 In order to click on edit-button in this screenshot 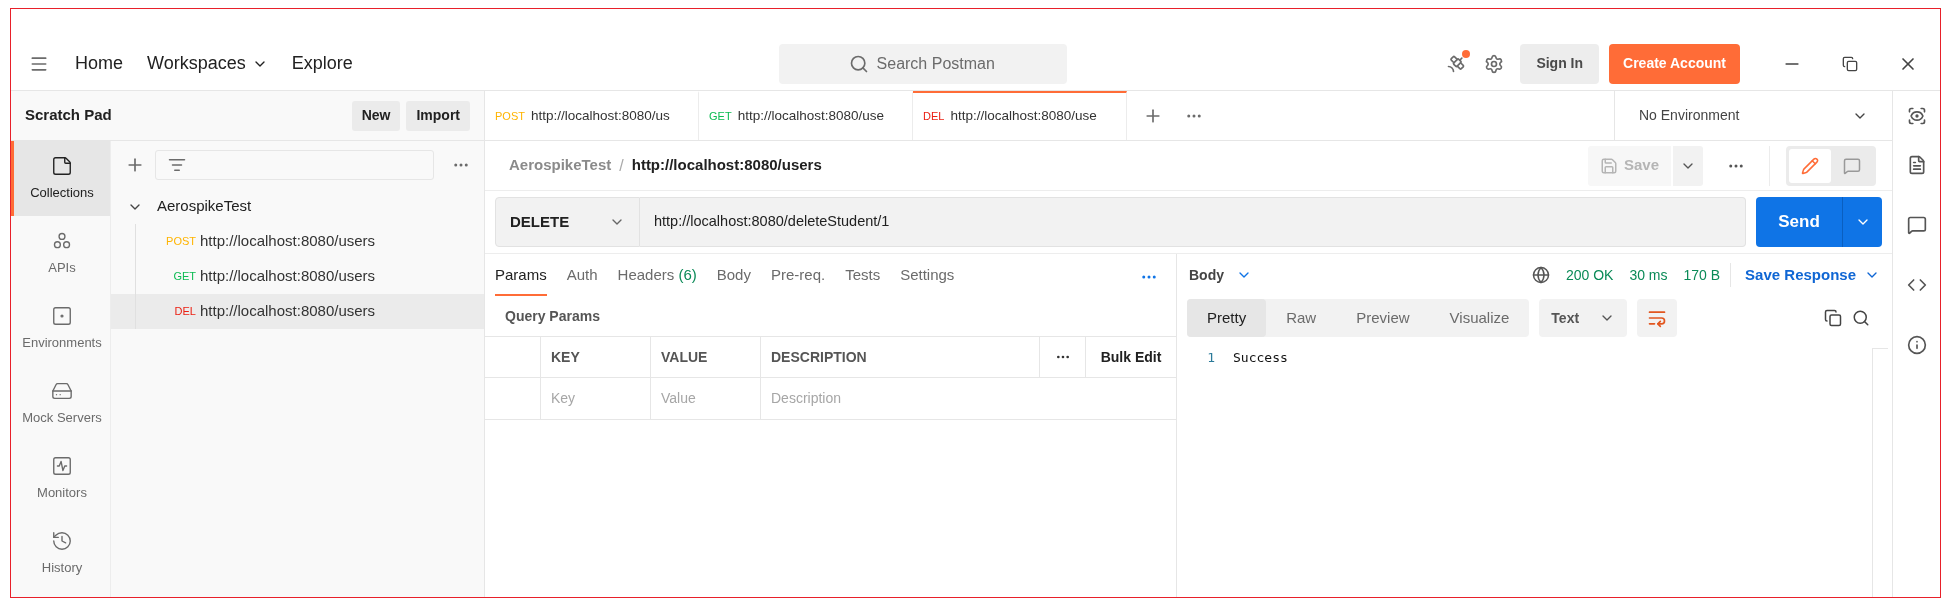, I will do `click(1810, 165)`.